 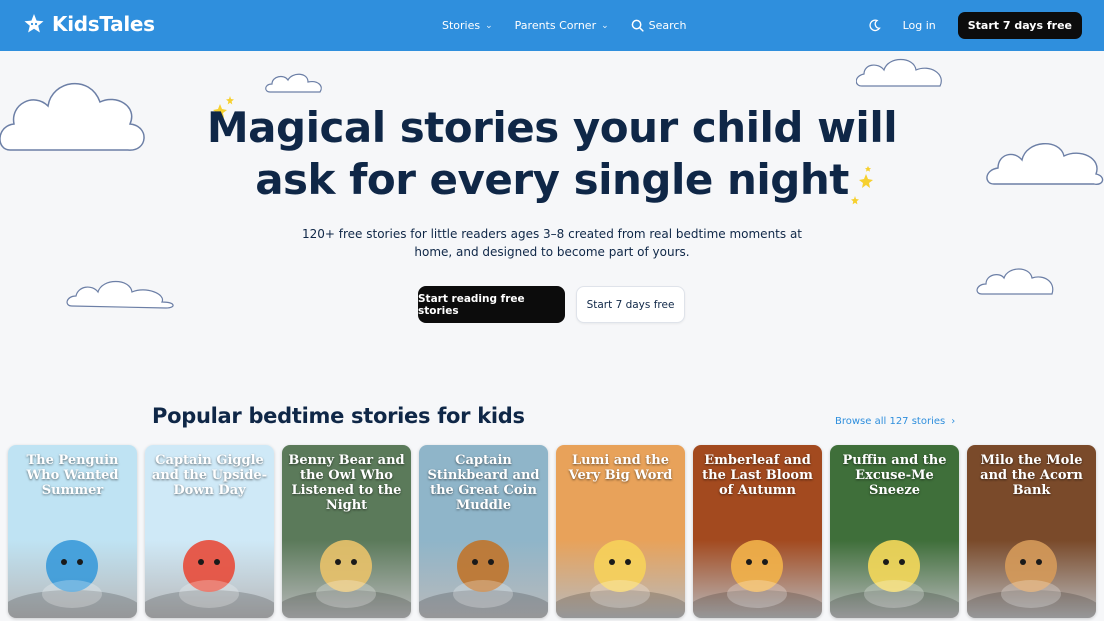 I want to click on browse-all-link: Browse all 127 stories ›, so click(x=895, y=421).